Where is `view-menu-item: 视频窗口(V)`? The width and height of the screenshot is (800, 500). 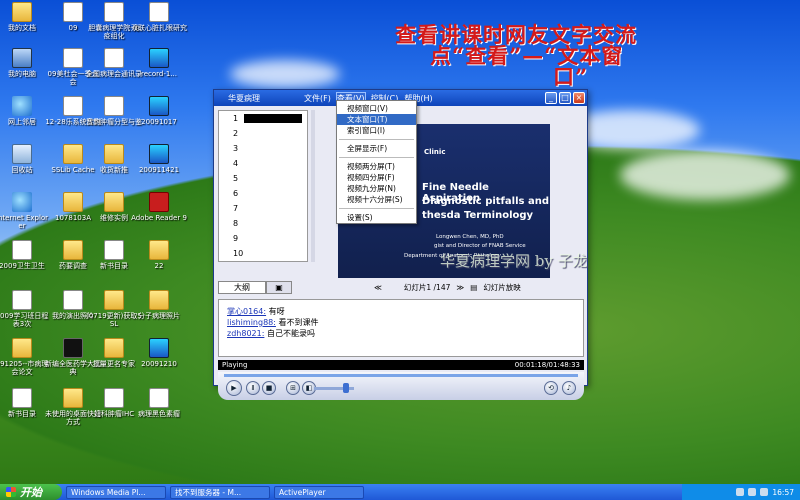
view-menu-item: 视频窗口(V) is located at coordinates (376, 108).